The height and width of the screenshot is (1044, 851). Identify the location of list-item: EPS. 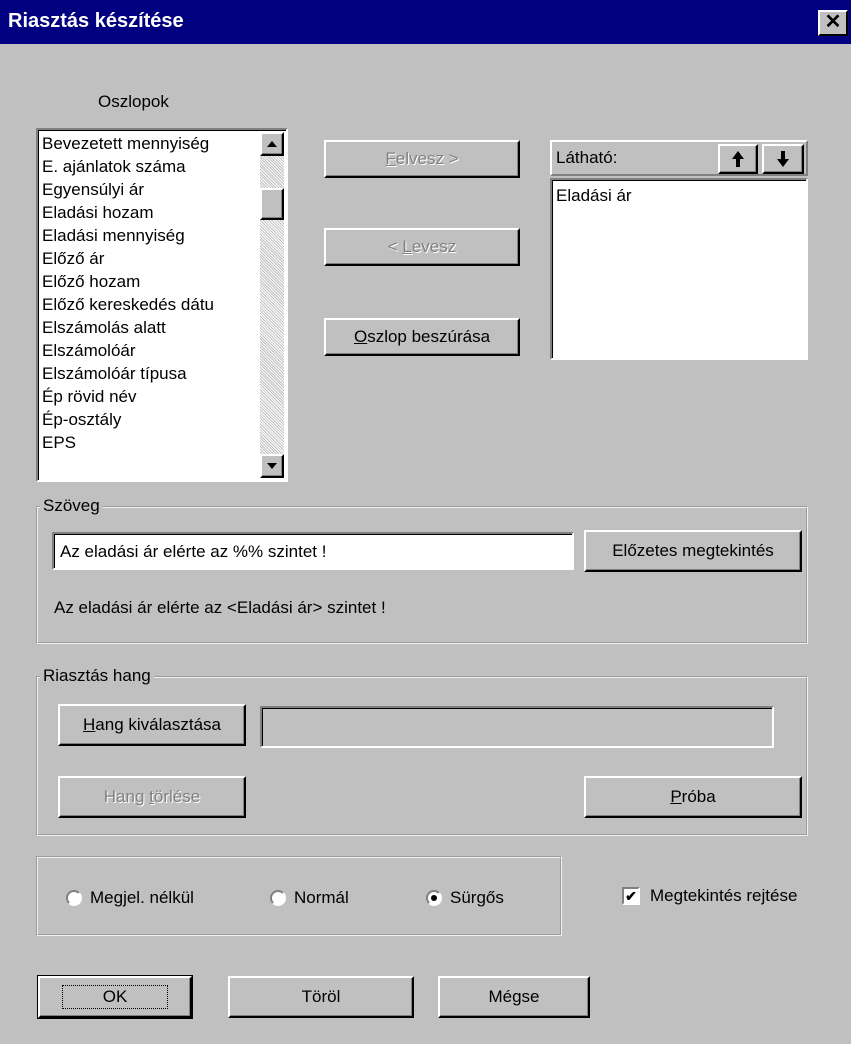
(149, 442).